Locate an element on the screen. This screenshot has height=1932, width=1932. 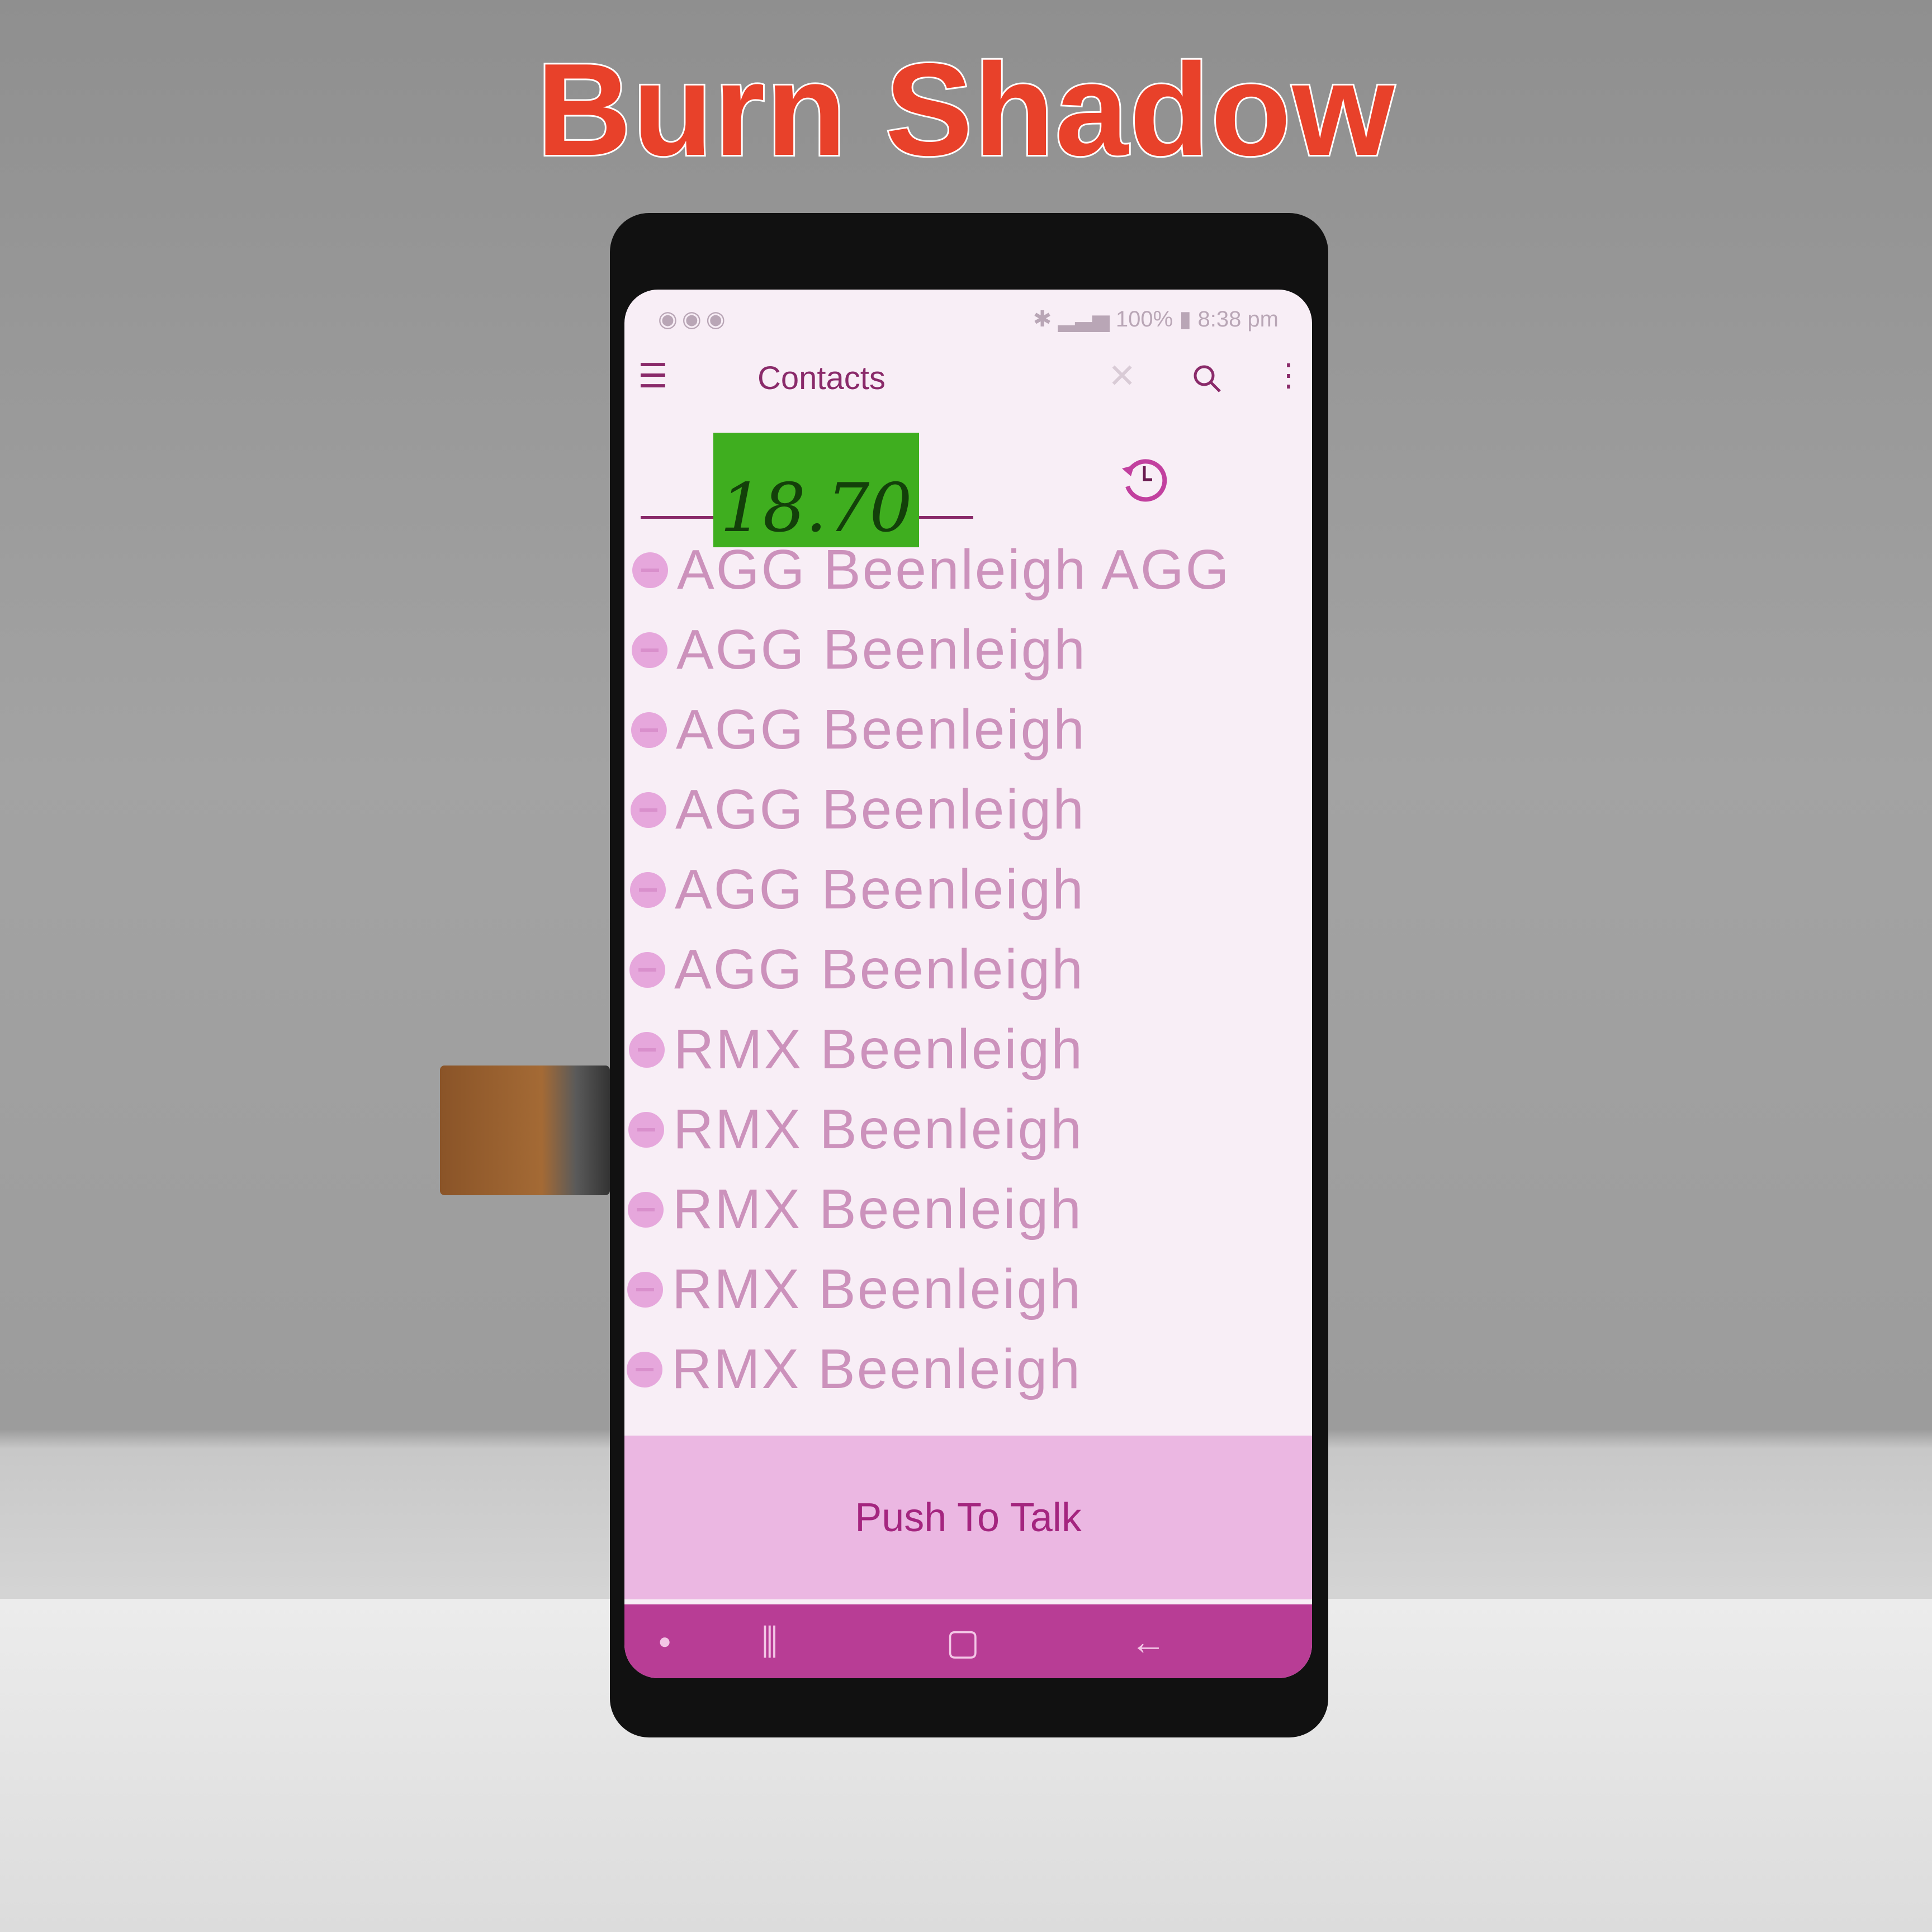
more-vert-icon: ⋮ is located at coordinates (1288, 375).